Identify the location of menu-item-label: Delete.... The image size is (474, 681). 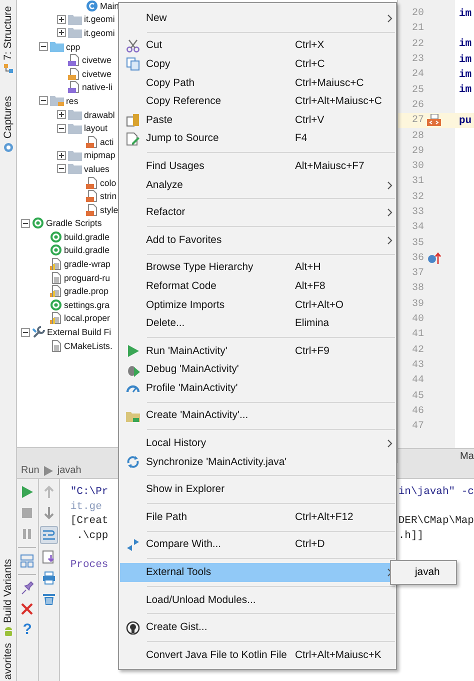
(166, 324).